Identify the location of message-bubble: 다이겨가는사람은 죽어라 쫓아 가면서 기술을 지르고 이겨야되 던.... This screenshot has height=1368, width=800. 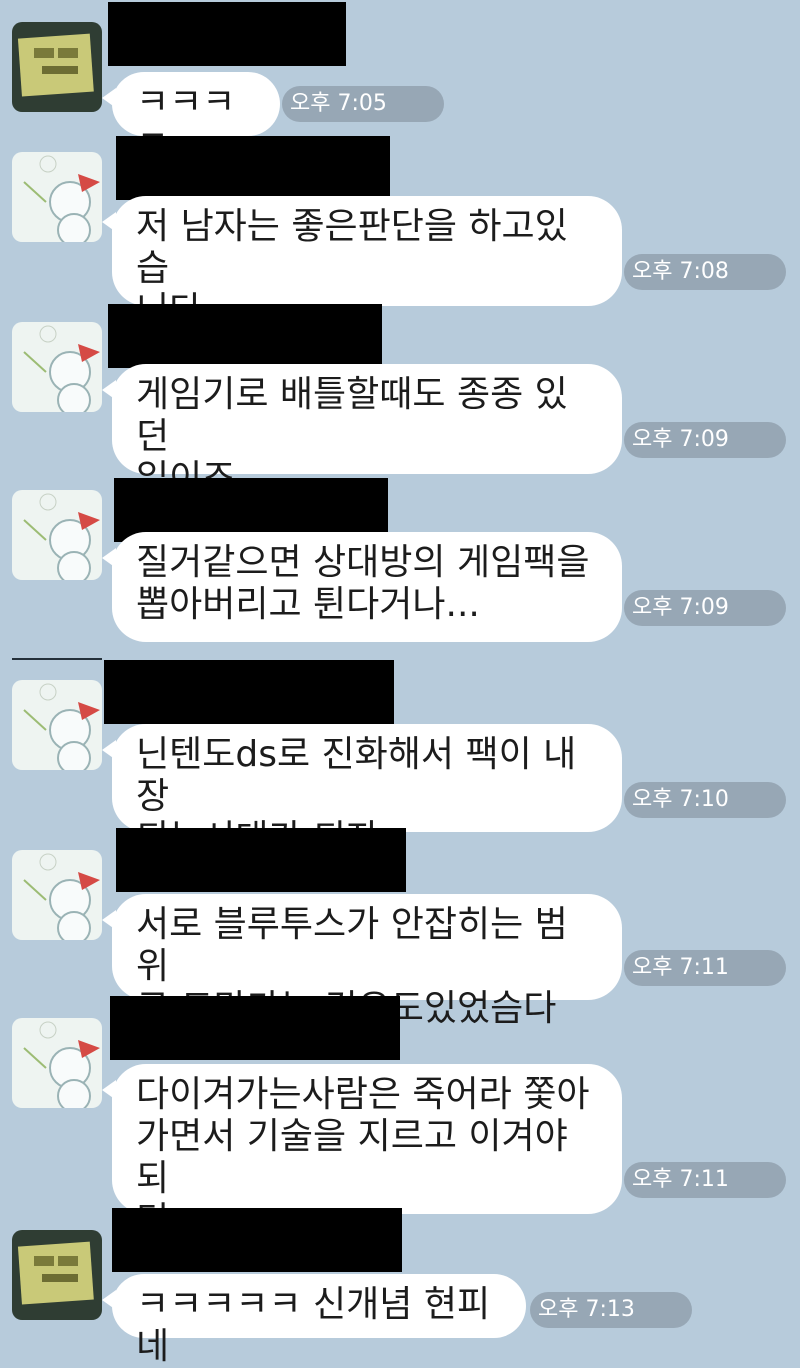
(362, 1152).